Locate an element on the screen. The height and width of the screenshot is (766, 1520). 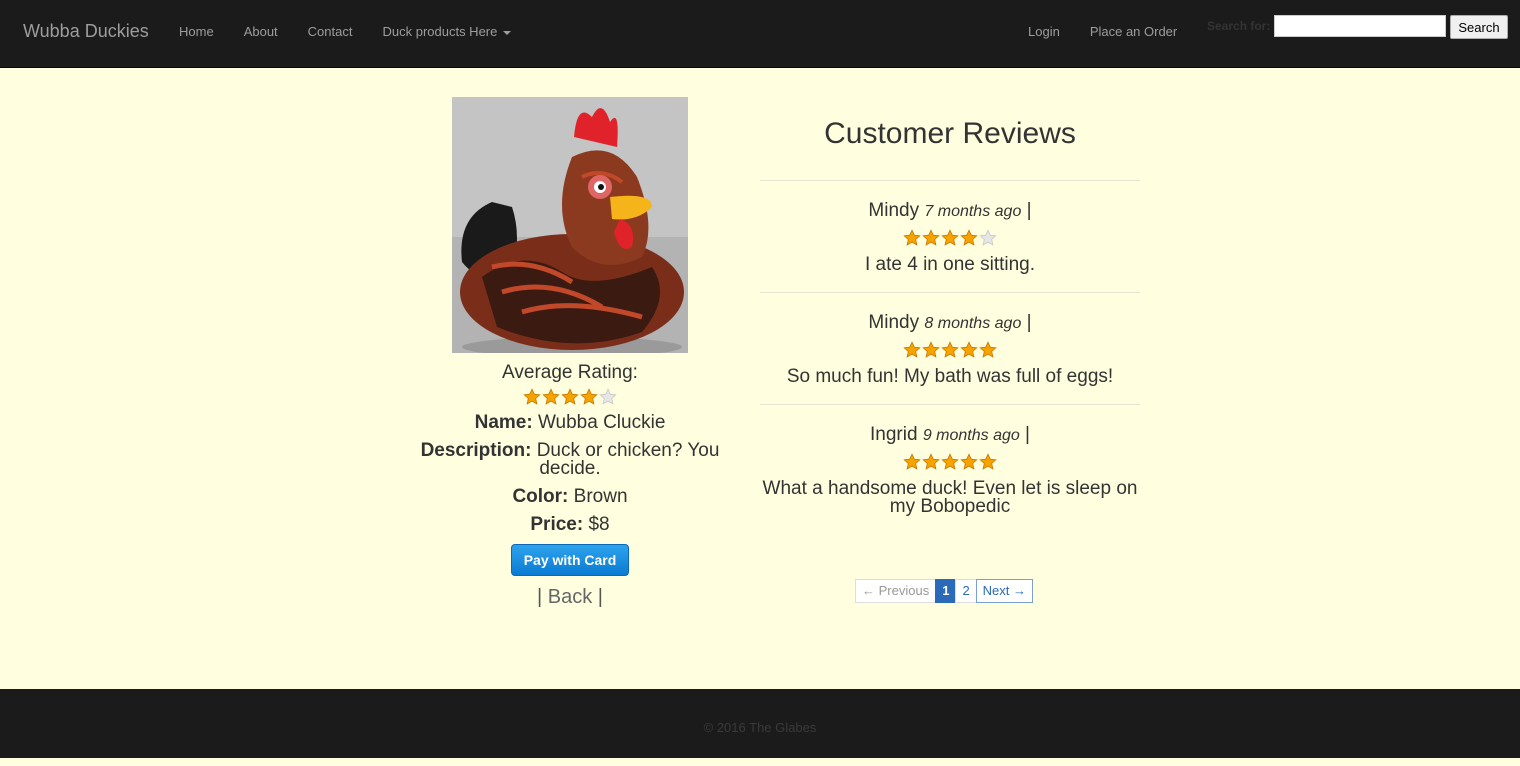
average-rating-stars is located at coordinates (570, 397).